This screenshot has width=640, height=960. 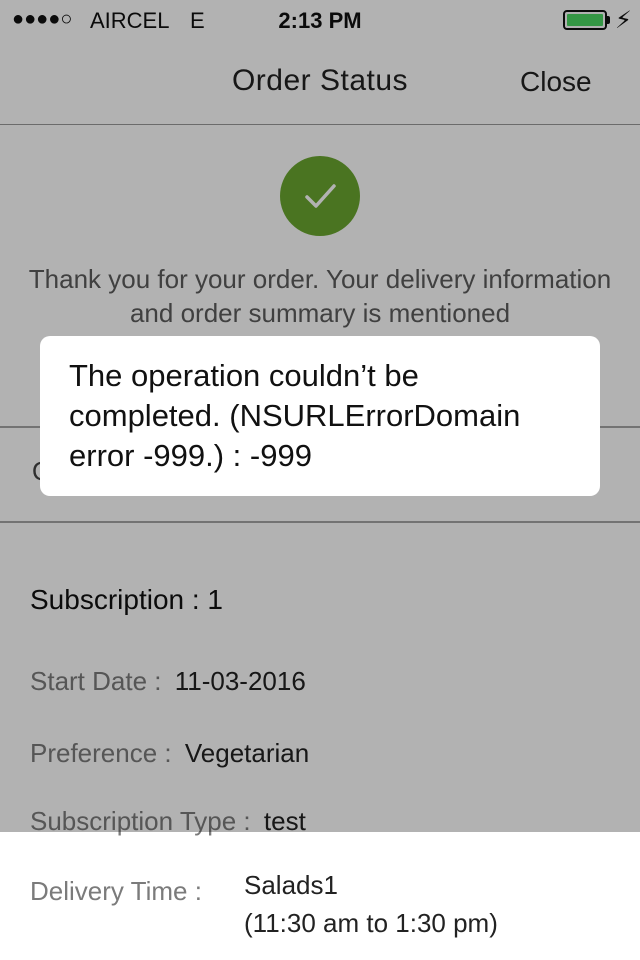 I want to click on delivery-time-window: (11:30 am to 1:30 pm), so click(x=371, y=923).